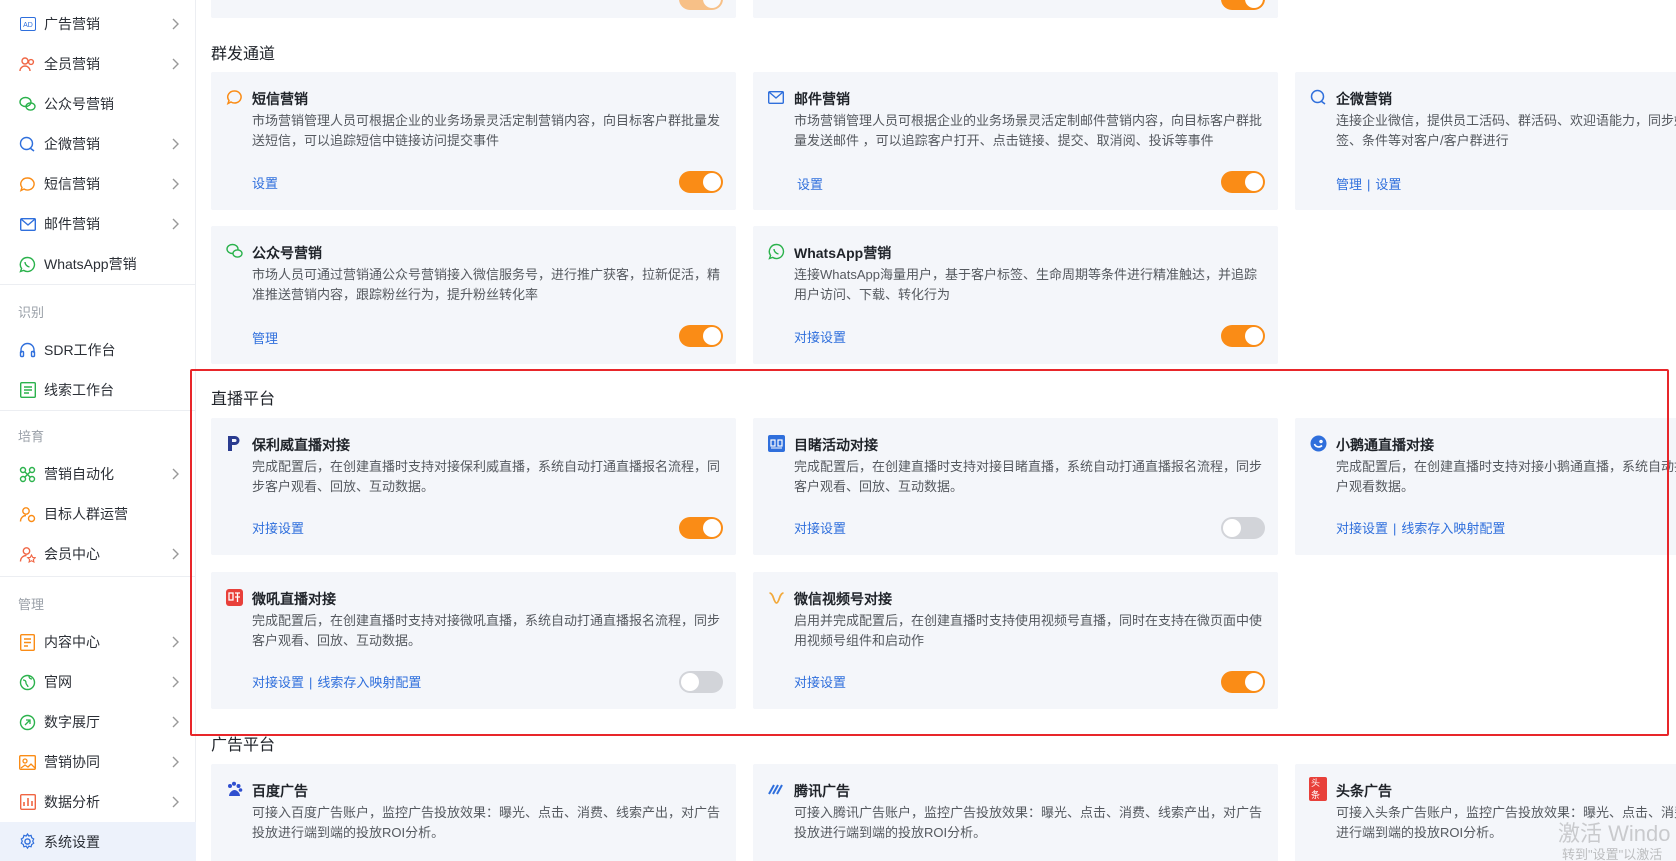  What do you see at coordinates (72, 64) in the screenshot?
I see `sidebar-item-label: 全员营销` at bounding box center [72, 64].